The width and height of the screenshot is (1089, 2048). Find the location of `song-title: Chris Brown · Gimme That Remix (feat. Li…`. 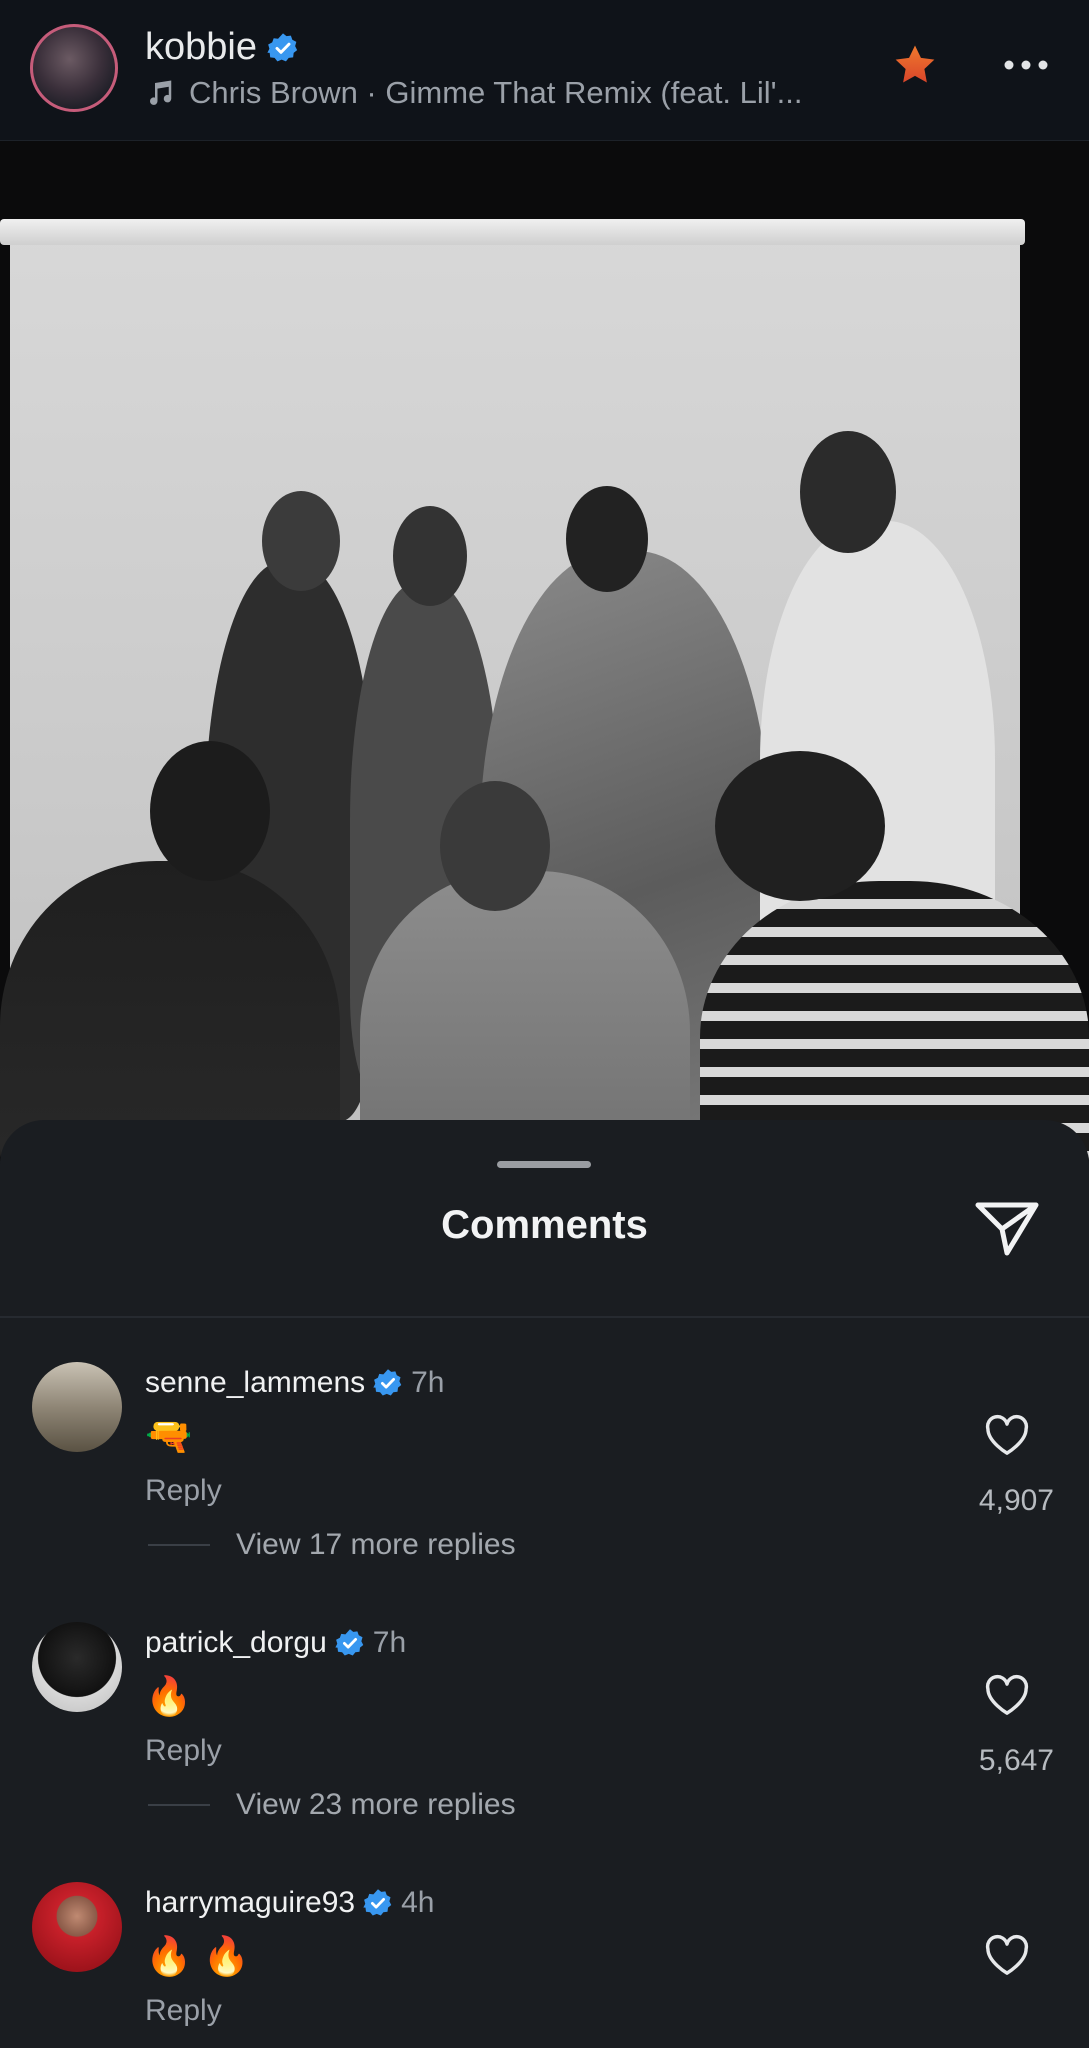

song-title: Chris Brown · Gimme That Remix (feat. Li… is located at coordinates (495, 93).